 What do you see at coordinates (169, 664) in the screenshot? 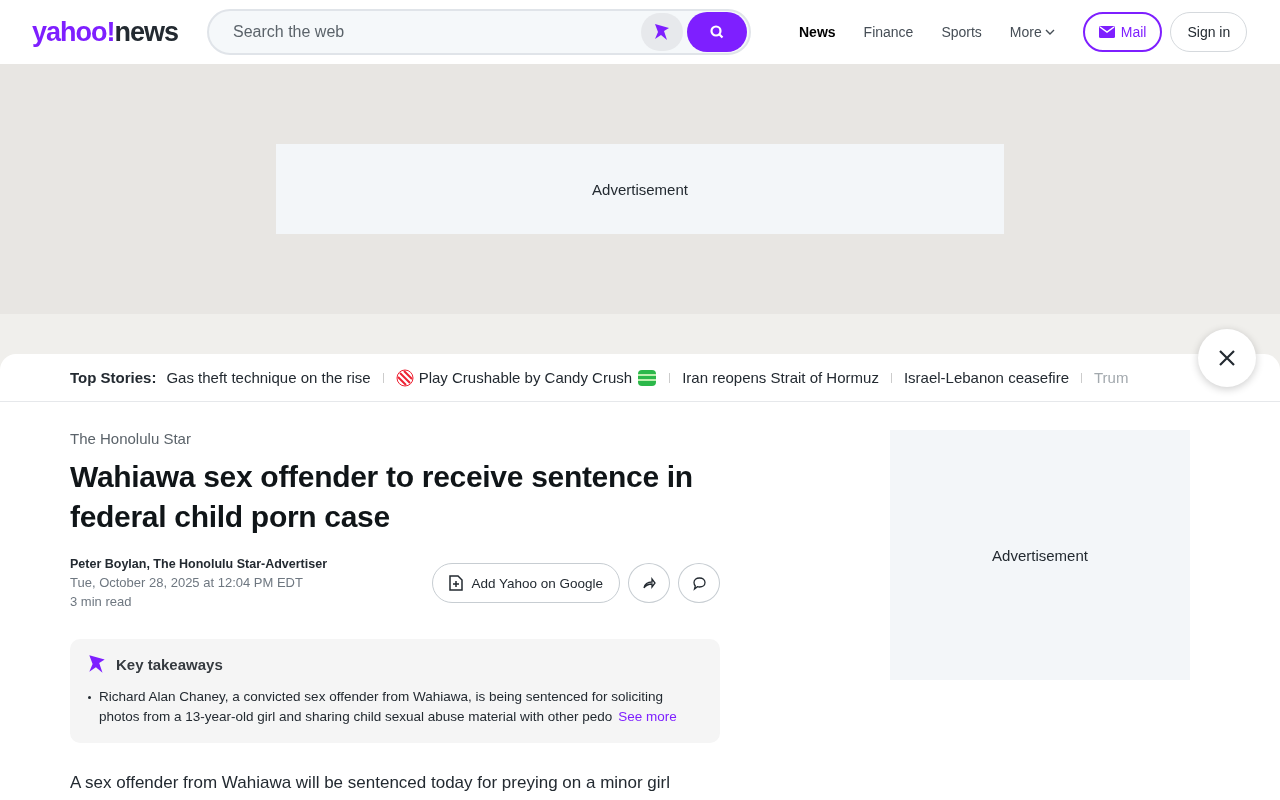
I see `key-takeaways-title: Key takeaways` at bounding box center [169, 664].